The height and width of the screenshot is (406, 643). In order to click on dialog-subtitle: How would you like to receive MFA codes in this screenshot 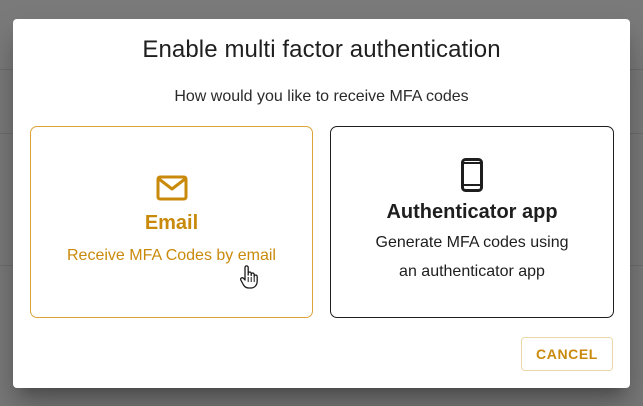, I will do `click(321, 96)`.